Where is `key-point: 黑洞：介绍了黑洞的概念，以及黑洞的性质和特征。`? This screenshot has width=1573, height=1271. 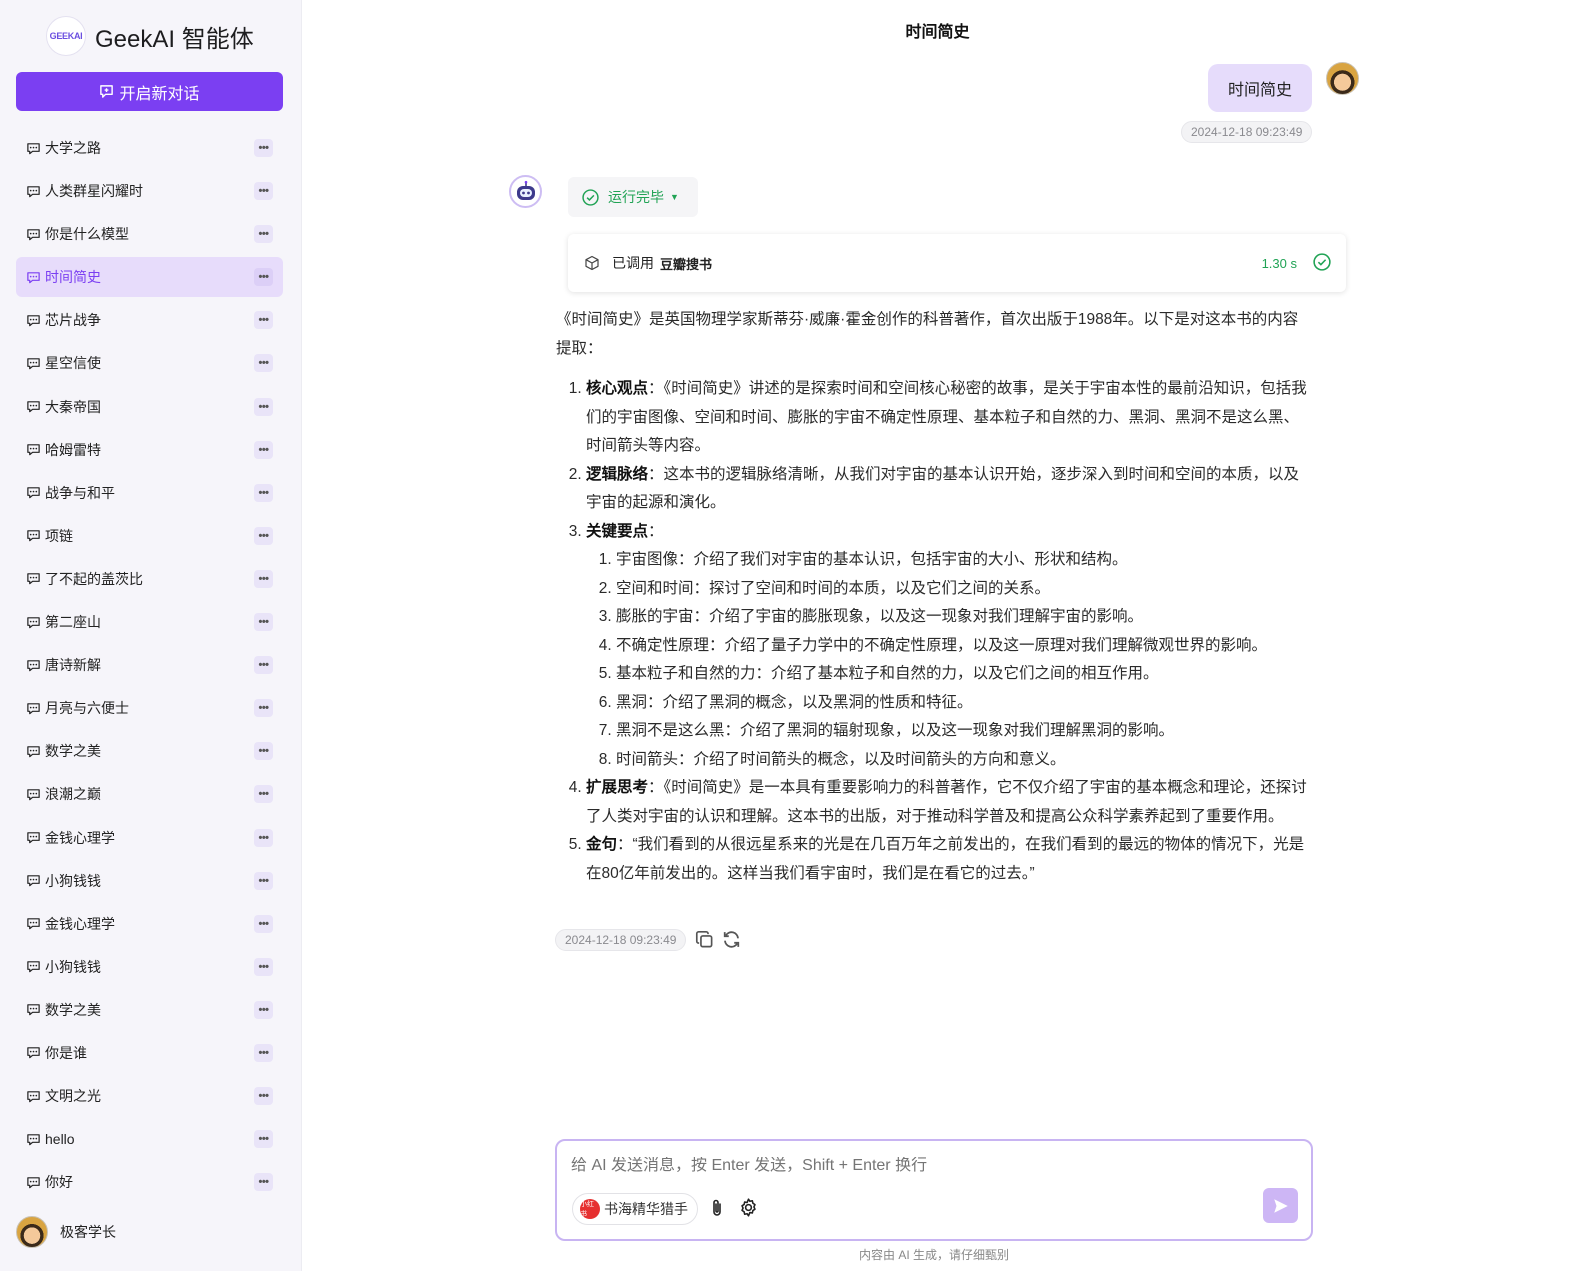 key-point: 黑洞：介绍了黑洞的概念，以及黑洞的性质和特征。 is located at coordinates (964, 703).